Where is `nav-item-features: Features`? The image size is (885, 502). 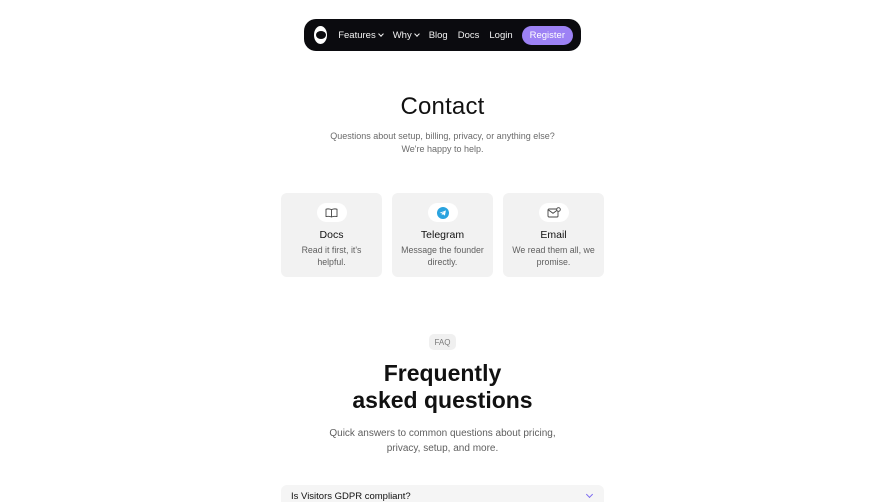 nav-item-features: Features is located at coordinates (361, 35).